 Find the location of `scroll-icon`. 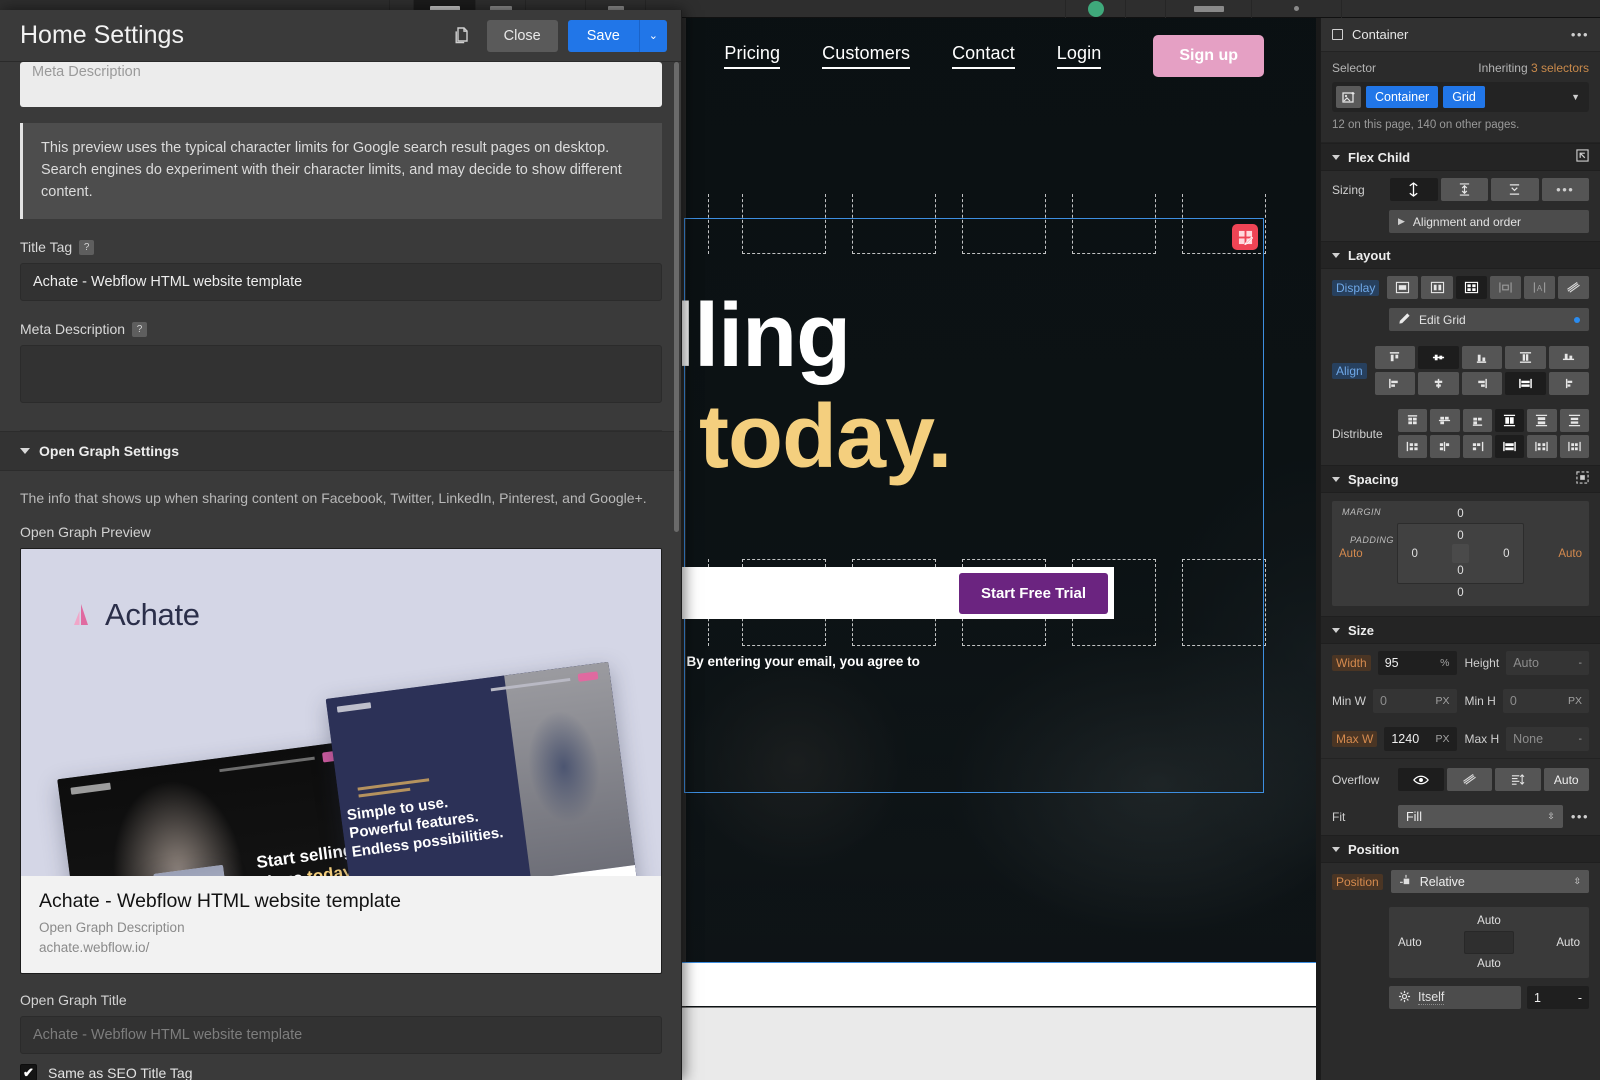

scroll-icon is located at coordinates (1518, 779).